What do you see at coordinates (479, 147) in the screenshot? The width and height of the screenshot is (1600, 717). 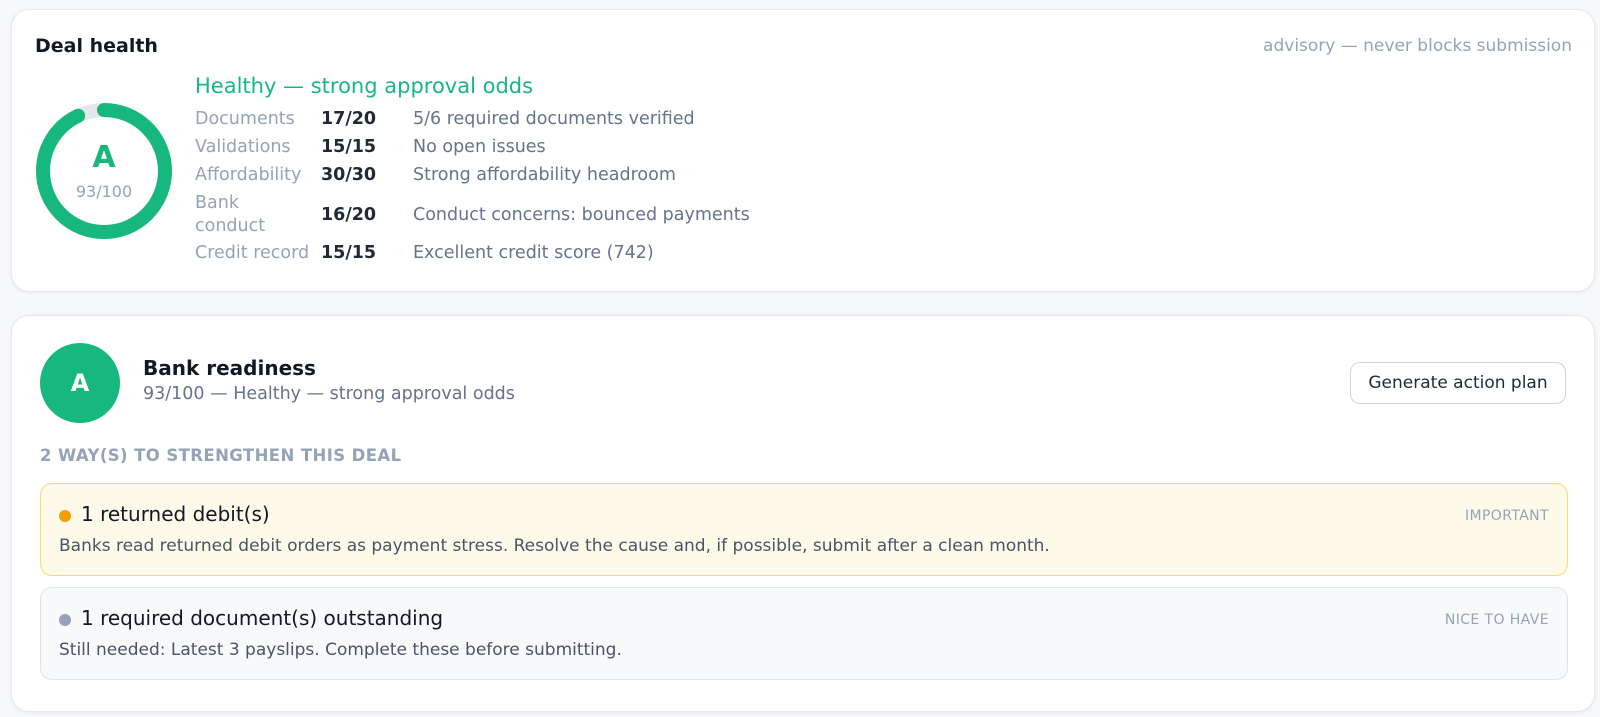 I see `factor-note: No open issues` at bounding box center [479, 147].